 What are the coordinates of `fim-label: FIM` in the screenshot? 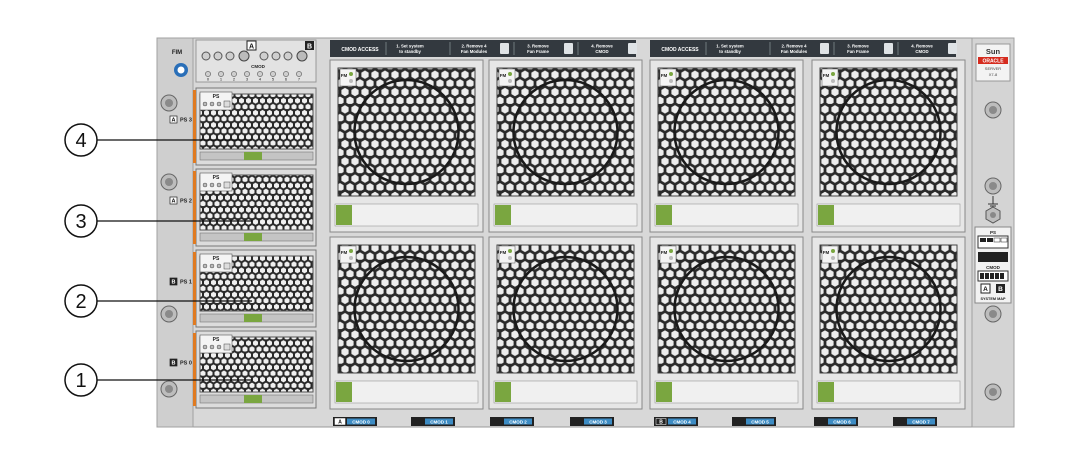 It's located at (177, 53).